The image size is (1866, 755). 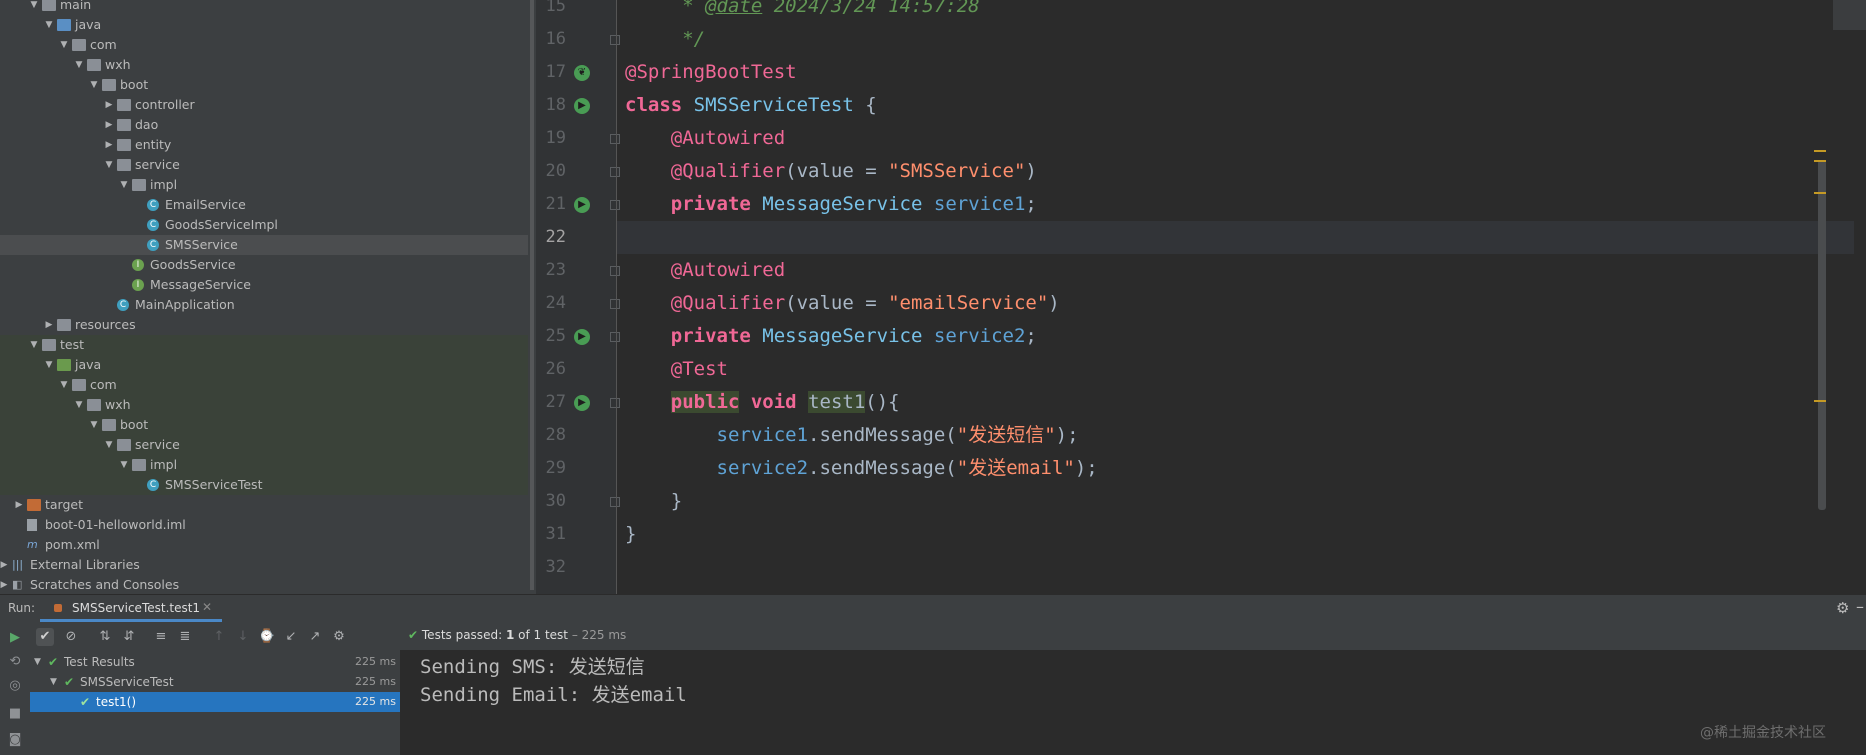 I want to click on stop-icon: ■, so click(x=15, y=714).